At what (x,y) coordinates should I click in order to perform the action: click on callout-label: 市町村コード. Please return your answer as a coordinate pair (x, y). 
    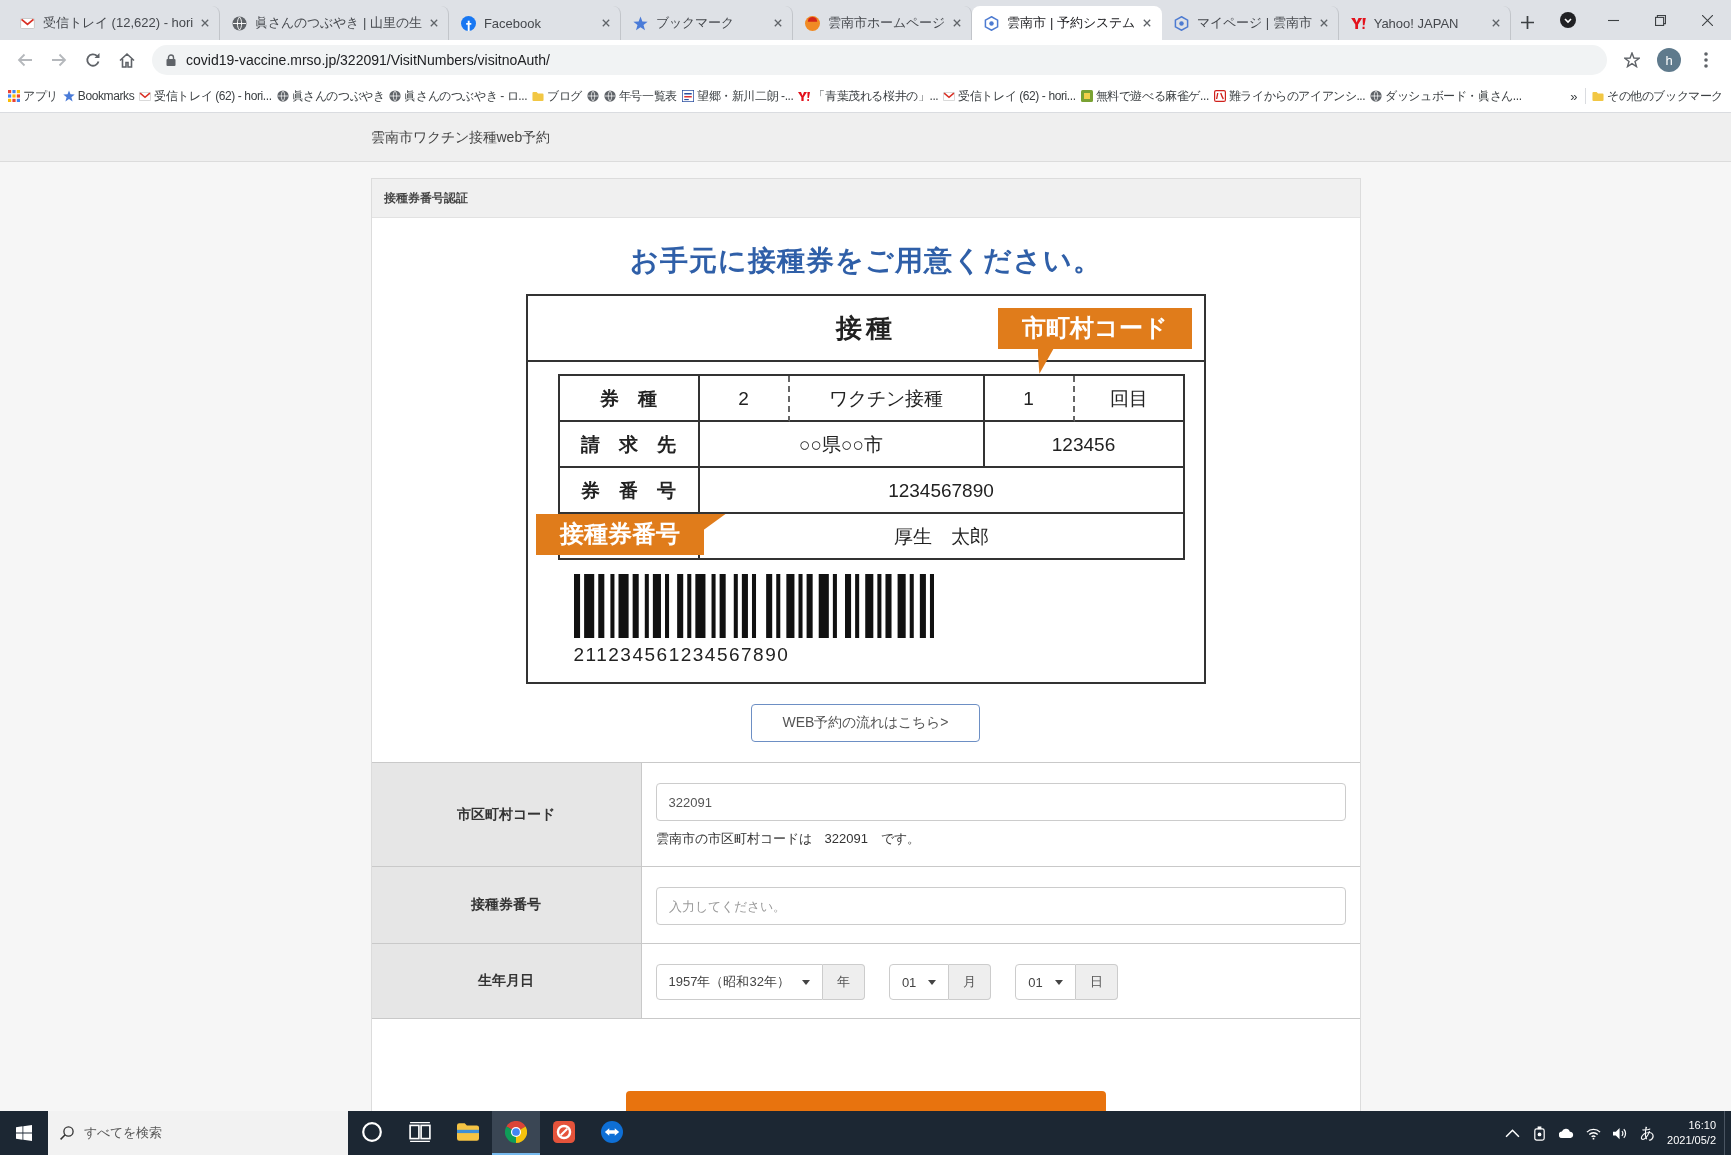
    Looking at the image, I should click on (1094, 341).